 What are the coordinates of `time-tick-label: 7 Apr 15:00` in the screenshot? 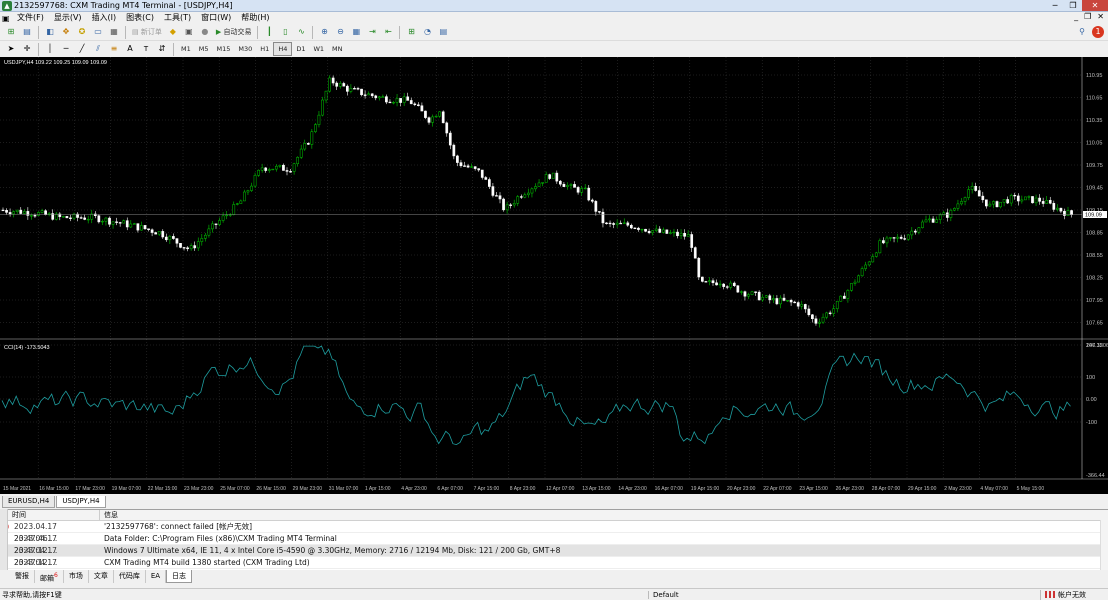 It's located at (487, 489).